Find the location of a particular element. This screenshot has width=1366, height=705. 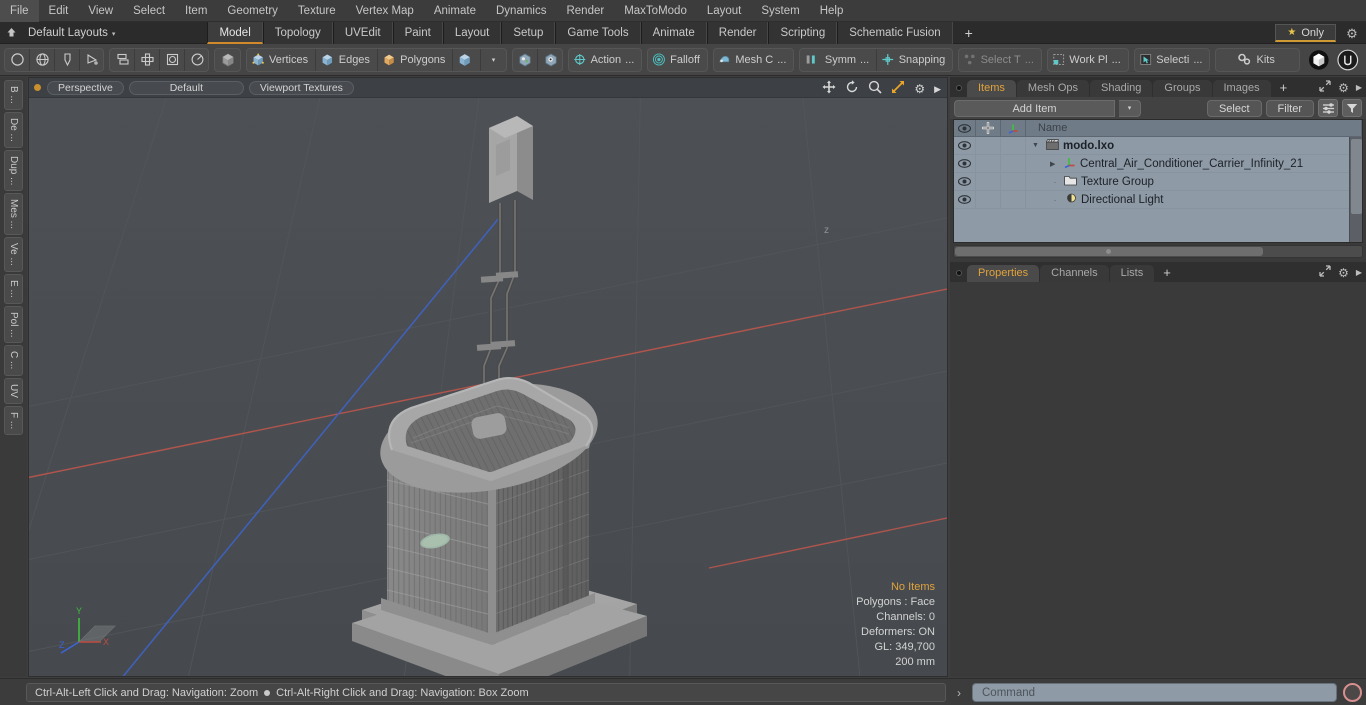

scrollbar-thumb is located at coordinates (1356, 176).